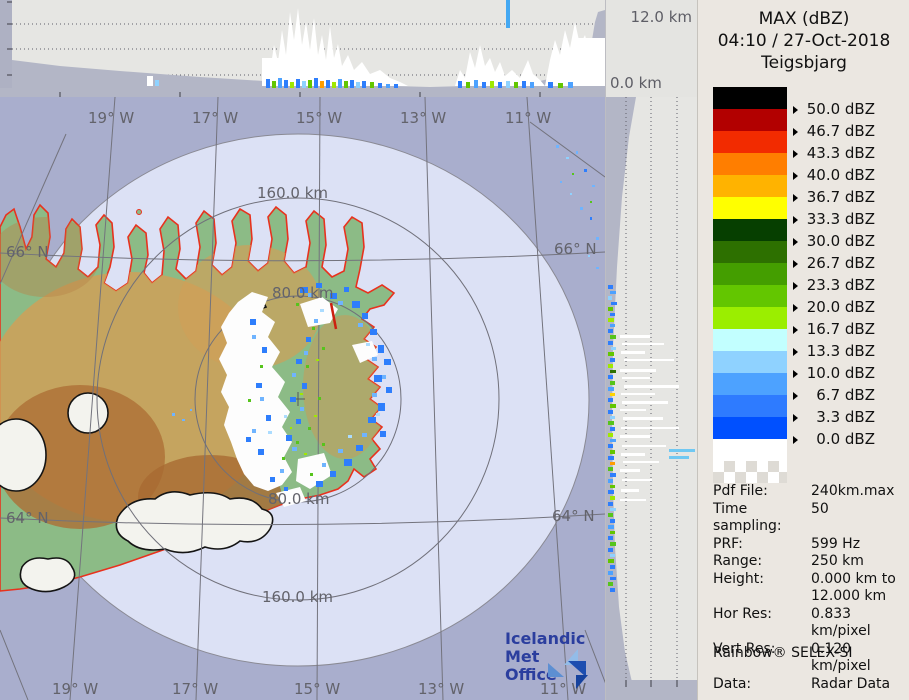  What do you see at coordinates (298, 597) in the screenshot?
I see `ring-label-160-bottom: 160.0 km` at bounding box center [298, 597].